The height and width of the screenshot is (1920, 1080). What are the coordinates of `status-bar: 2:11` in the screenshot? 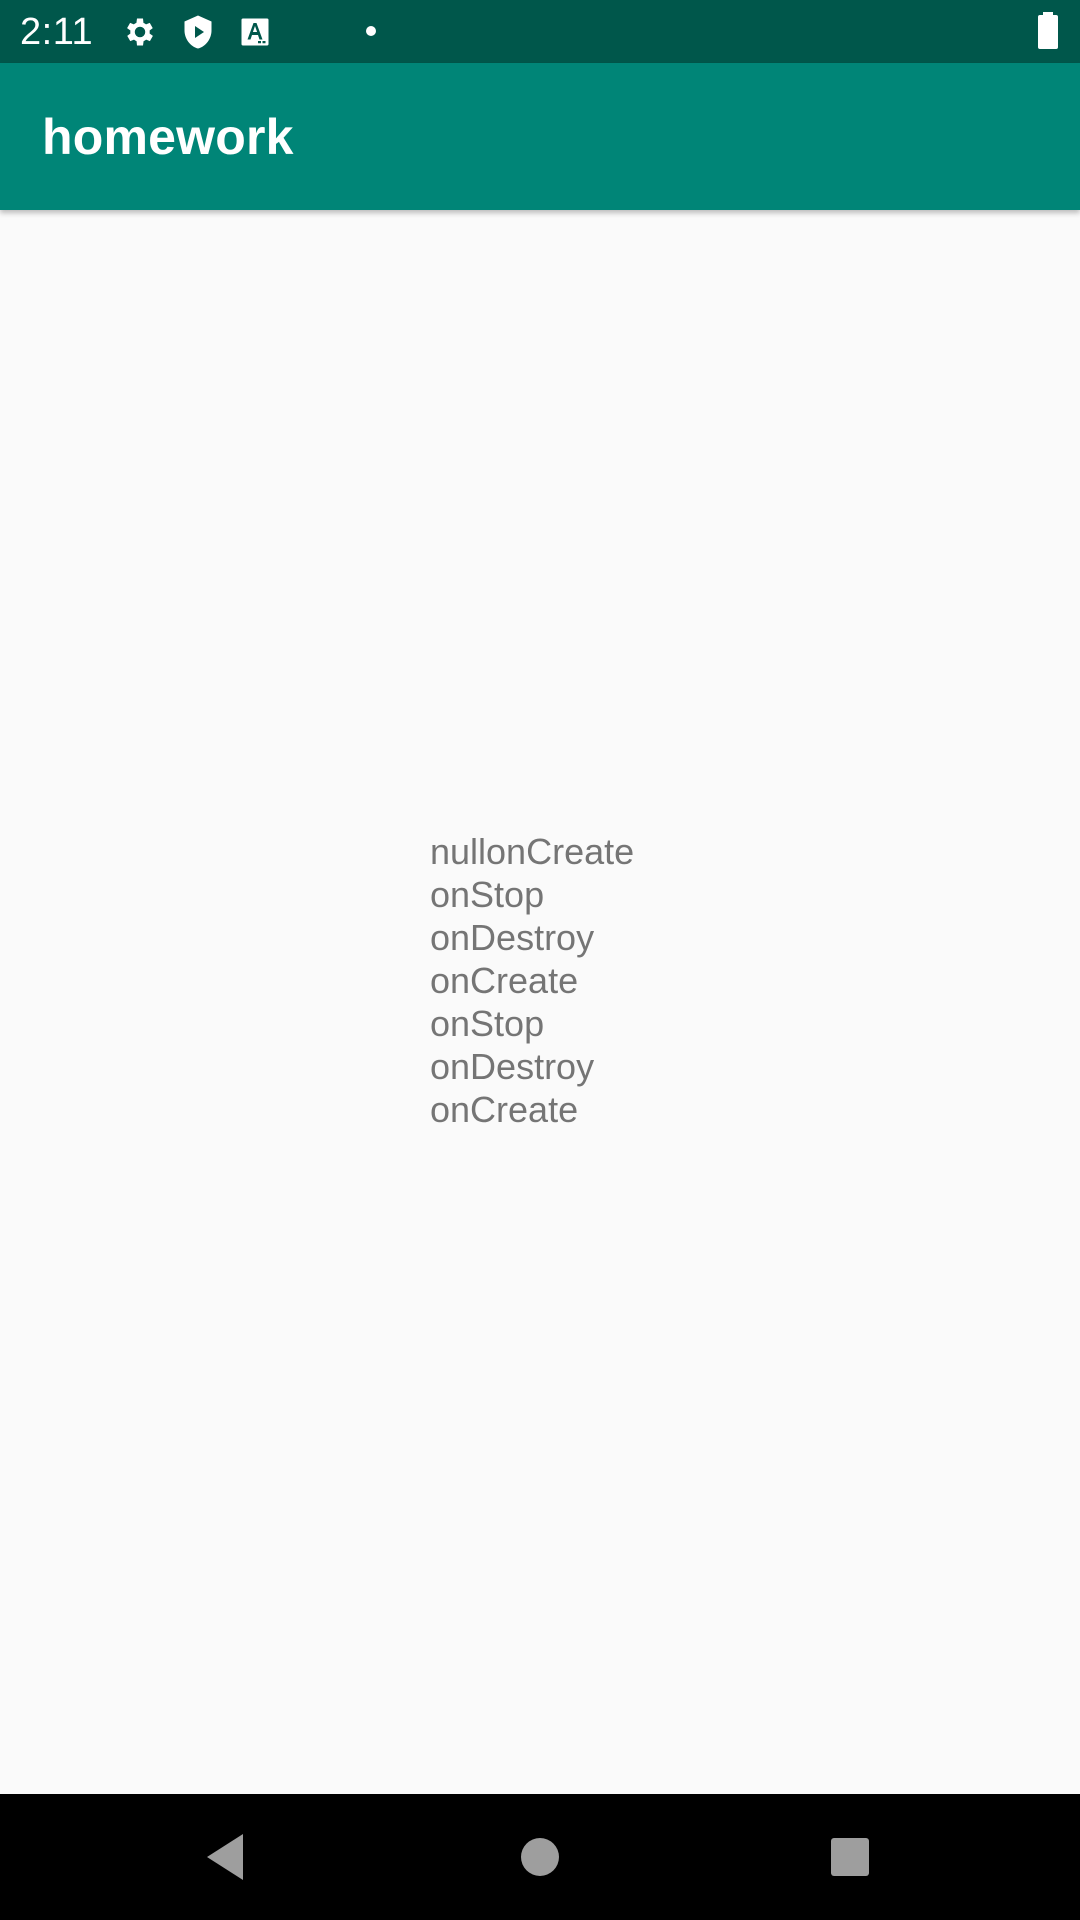 It's located at (540, 31).